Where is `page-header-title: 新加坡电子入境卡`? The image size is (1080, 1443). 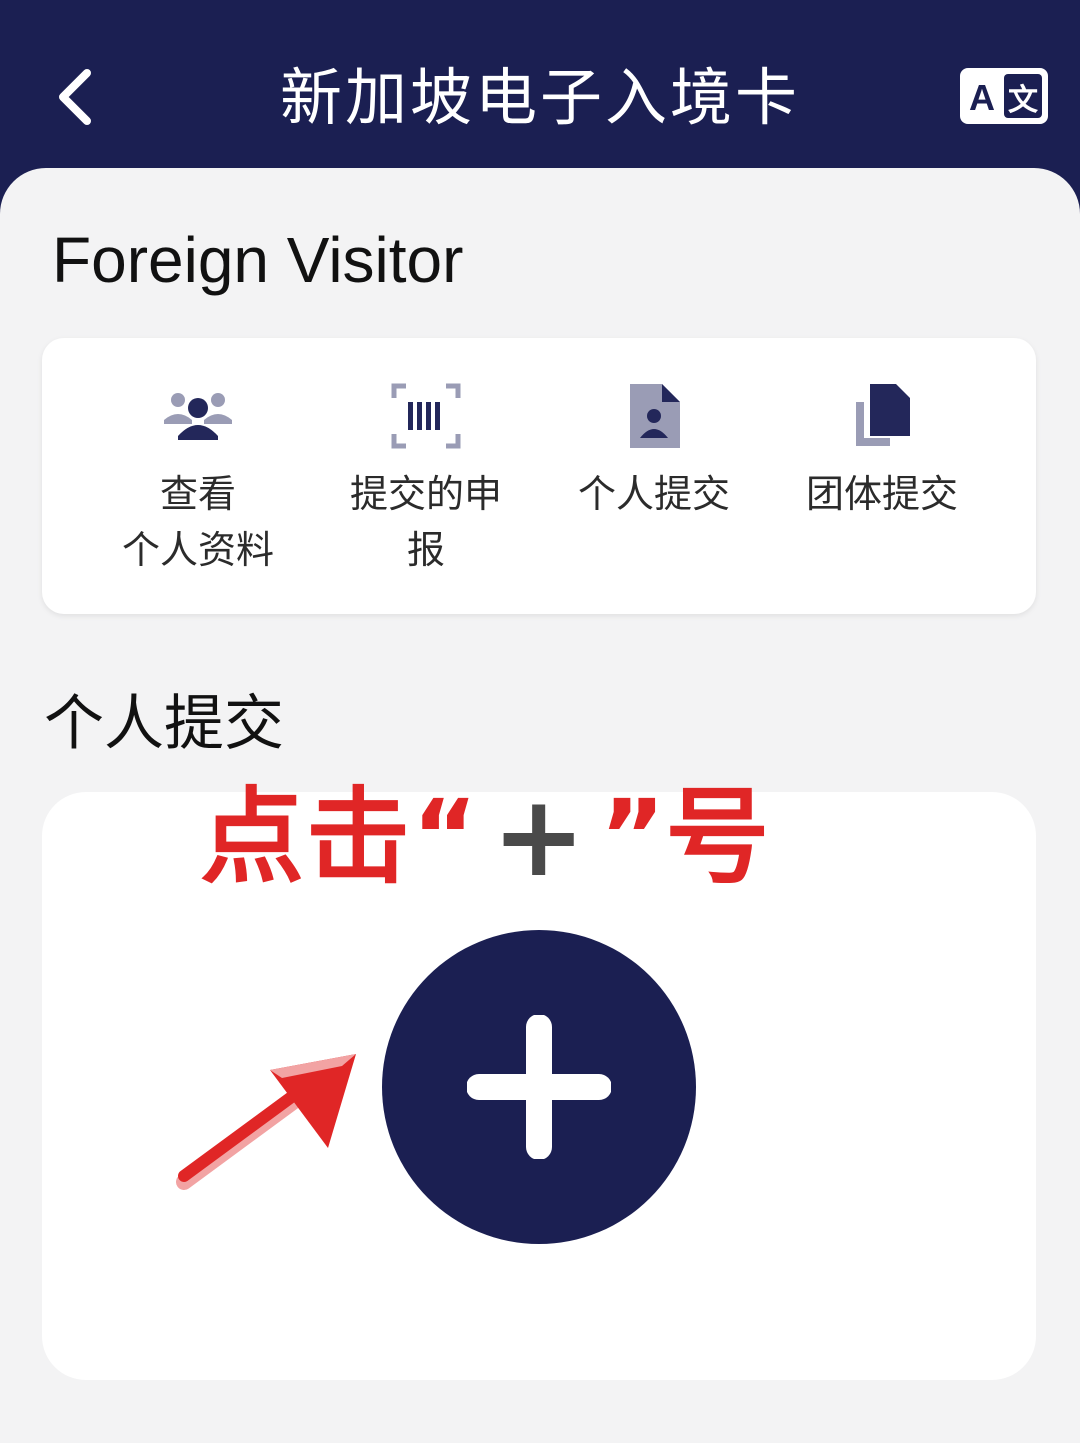
page-header-title: 新加坡电子入境卡 is located at coordinates (539, 97).